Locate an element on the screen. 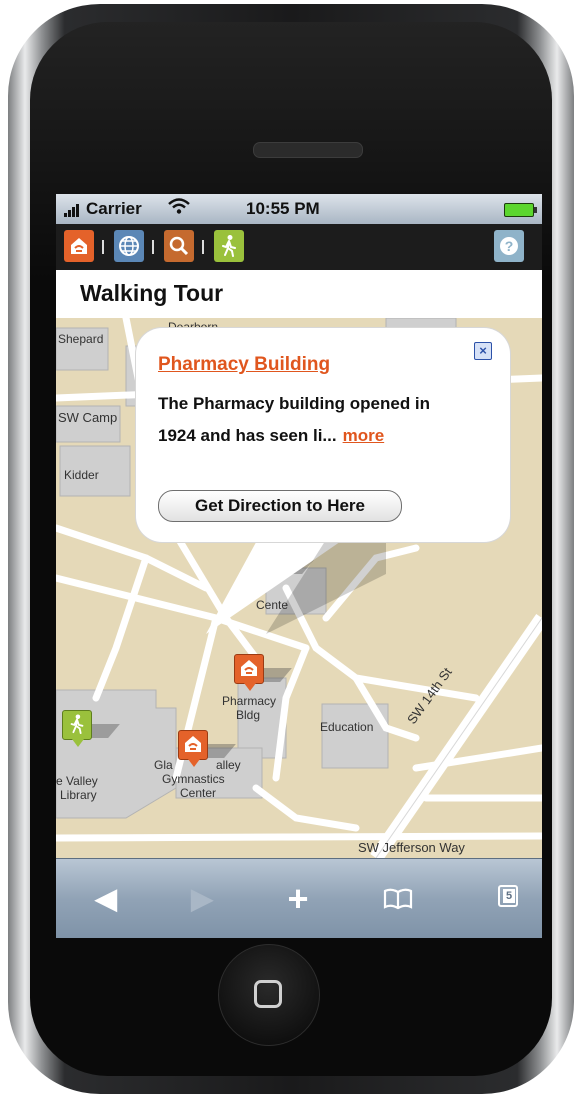 The width and height of the screenshot is (579, 1098). get-direction-button: Get Direction to Here is located at coordinates (280, 506).